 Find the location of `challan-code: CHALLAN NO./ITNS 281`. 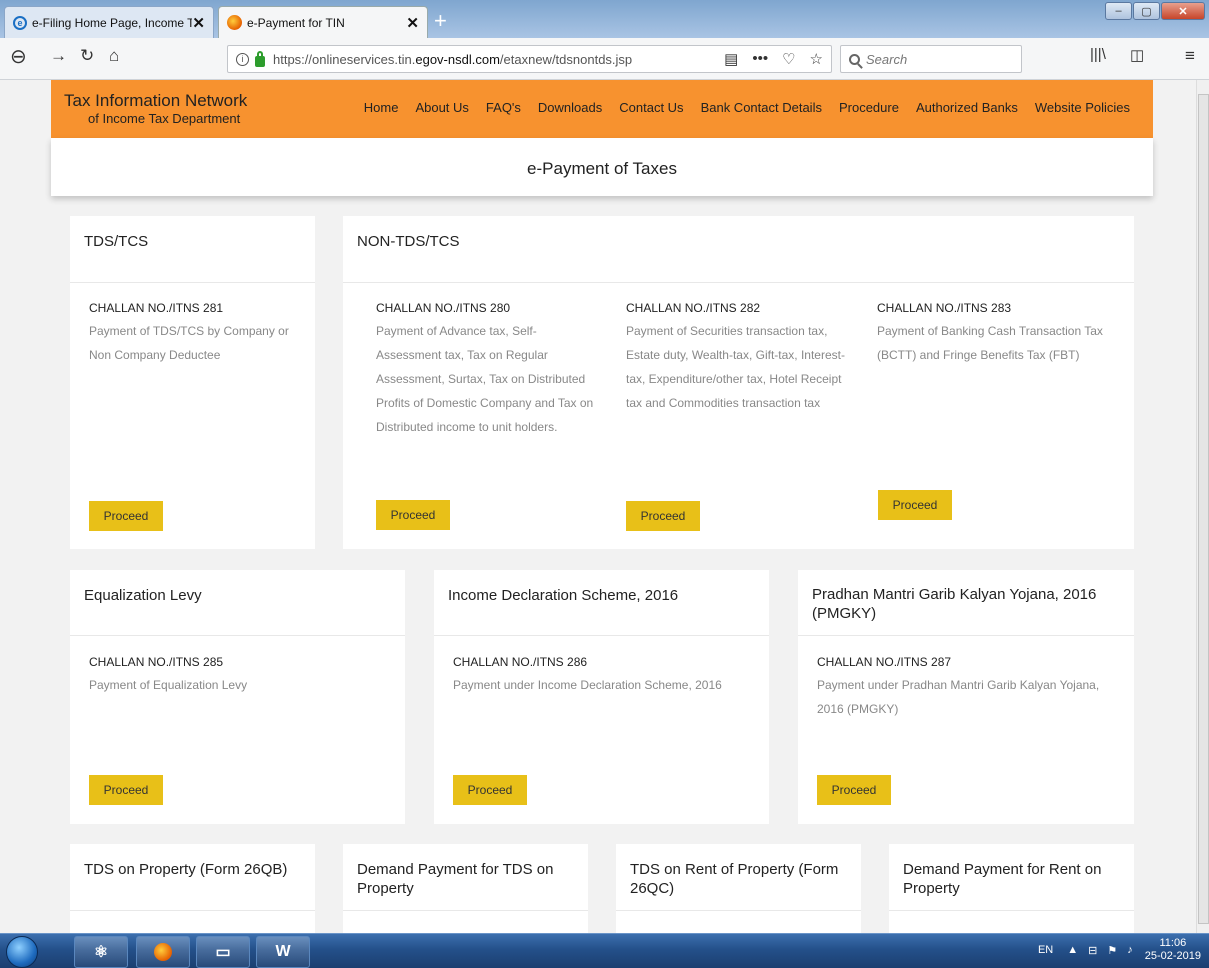

challan-code: CHALLAN NO./ITNS 281 is located at coordinates (156, 308).